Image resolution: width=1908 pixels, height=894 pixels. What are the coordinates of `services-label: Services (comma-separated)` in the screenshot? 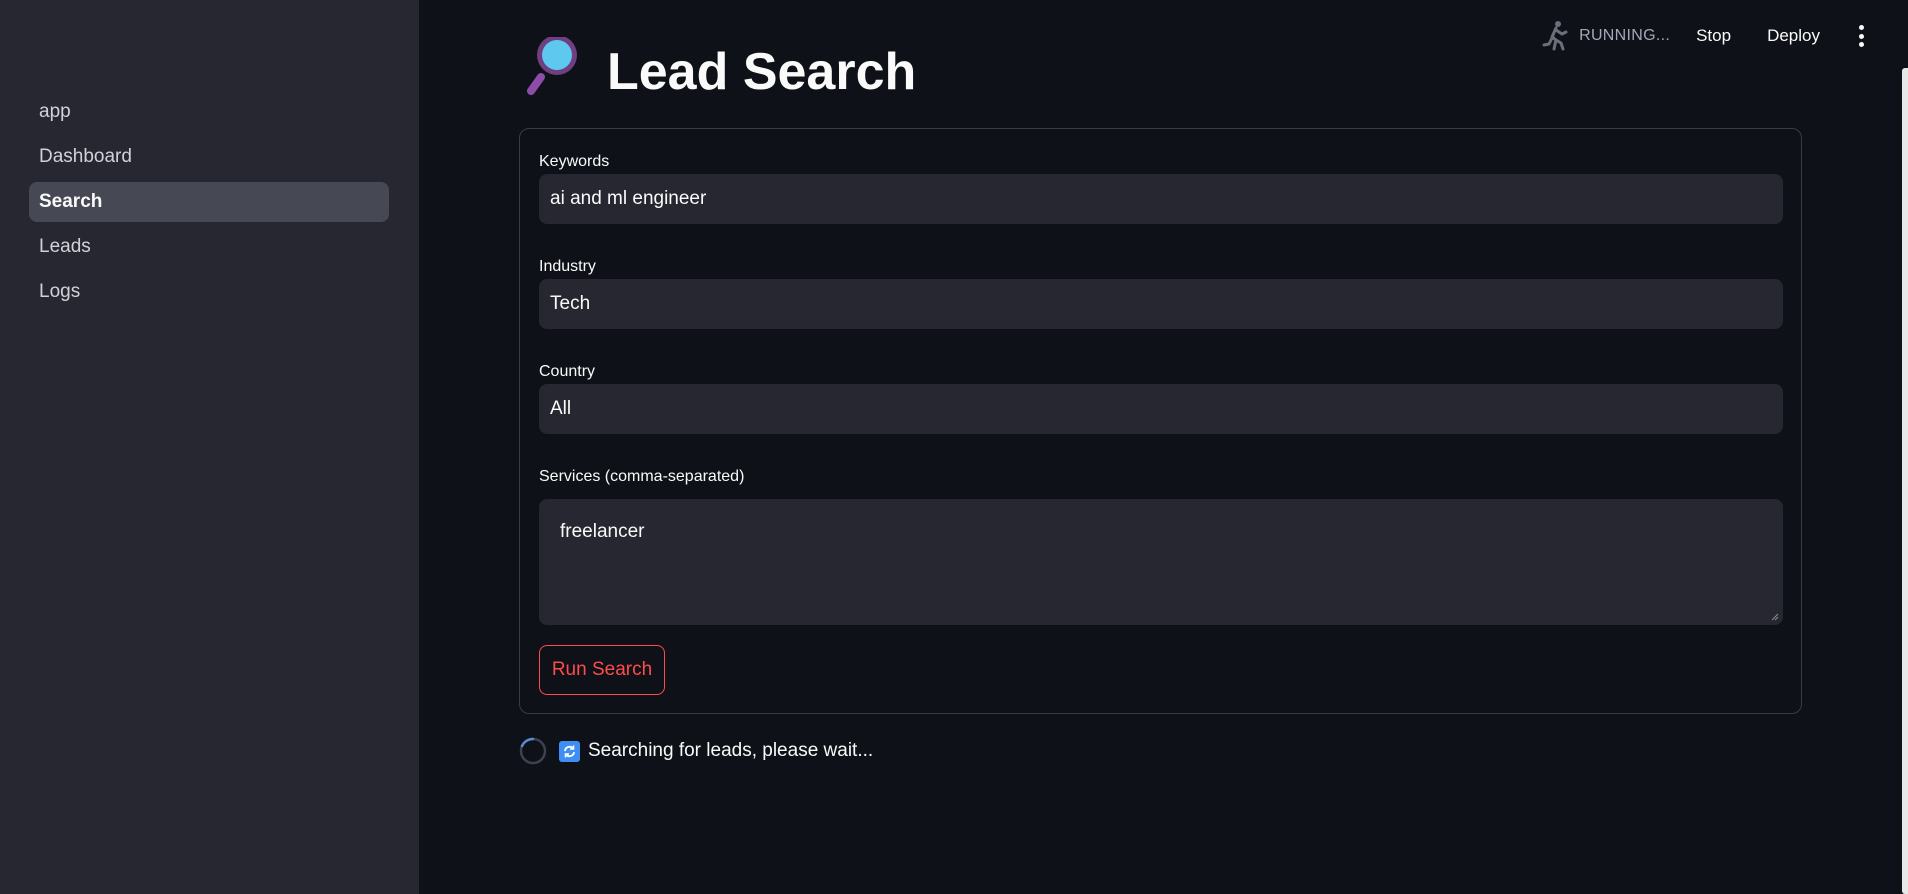 It's located at (642, 476).